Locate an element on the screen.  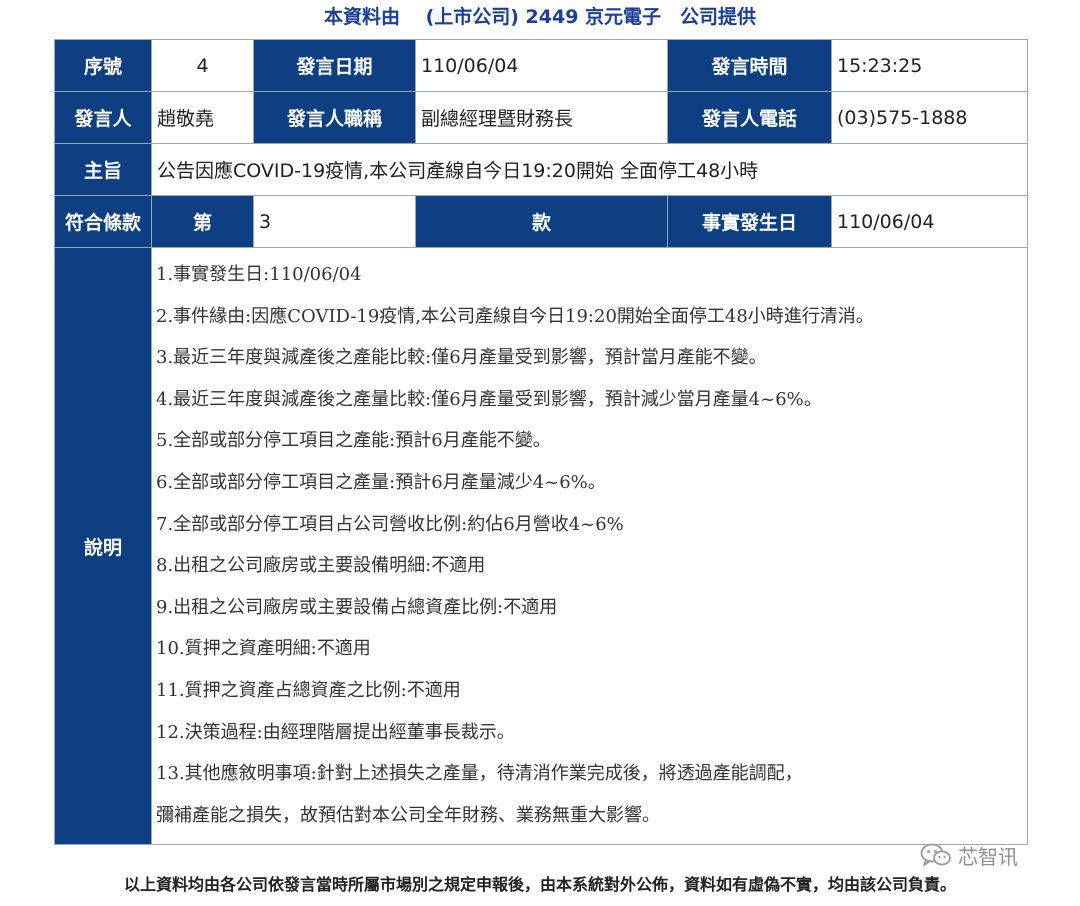
clause-prefix: 第 is located at coordinates (202, 221).